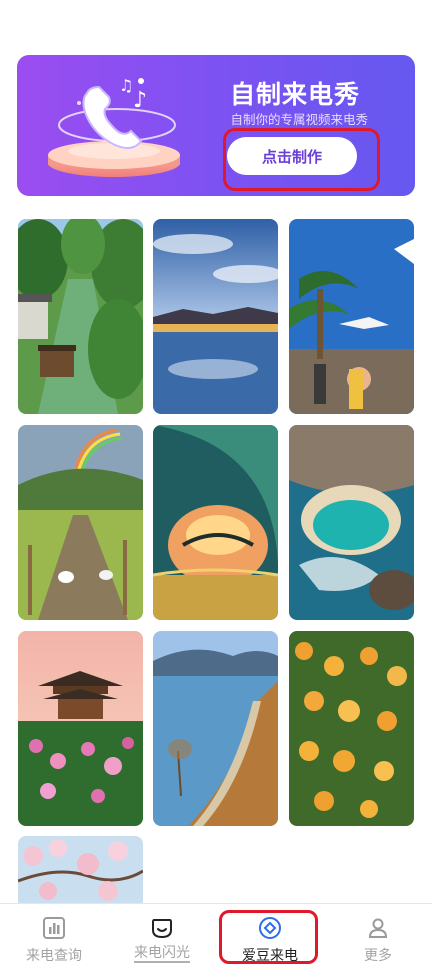 This screenshot has width=432, height=964. What do you see at coordinates (299, 119) in the screenshot?
I see `banner-subtitle: 自制你的专属视频来电秀` at bounding box center [299, 119].